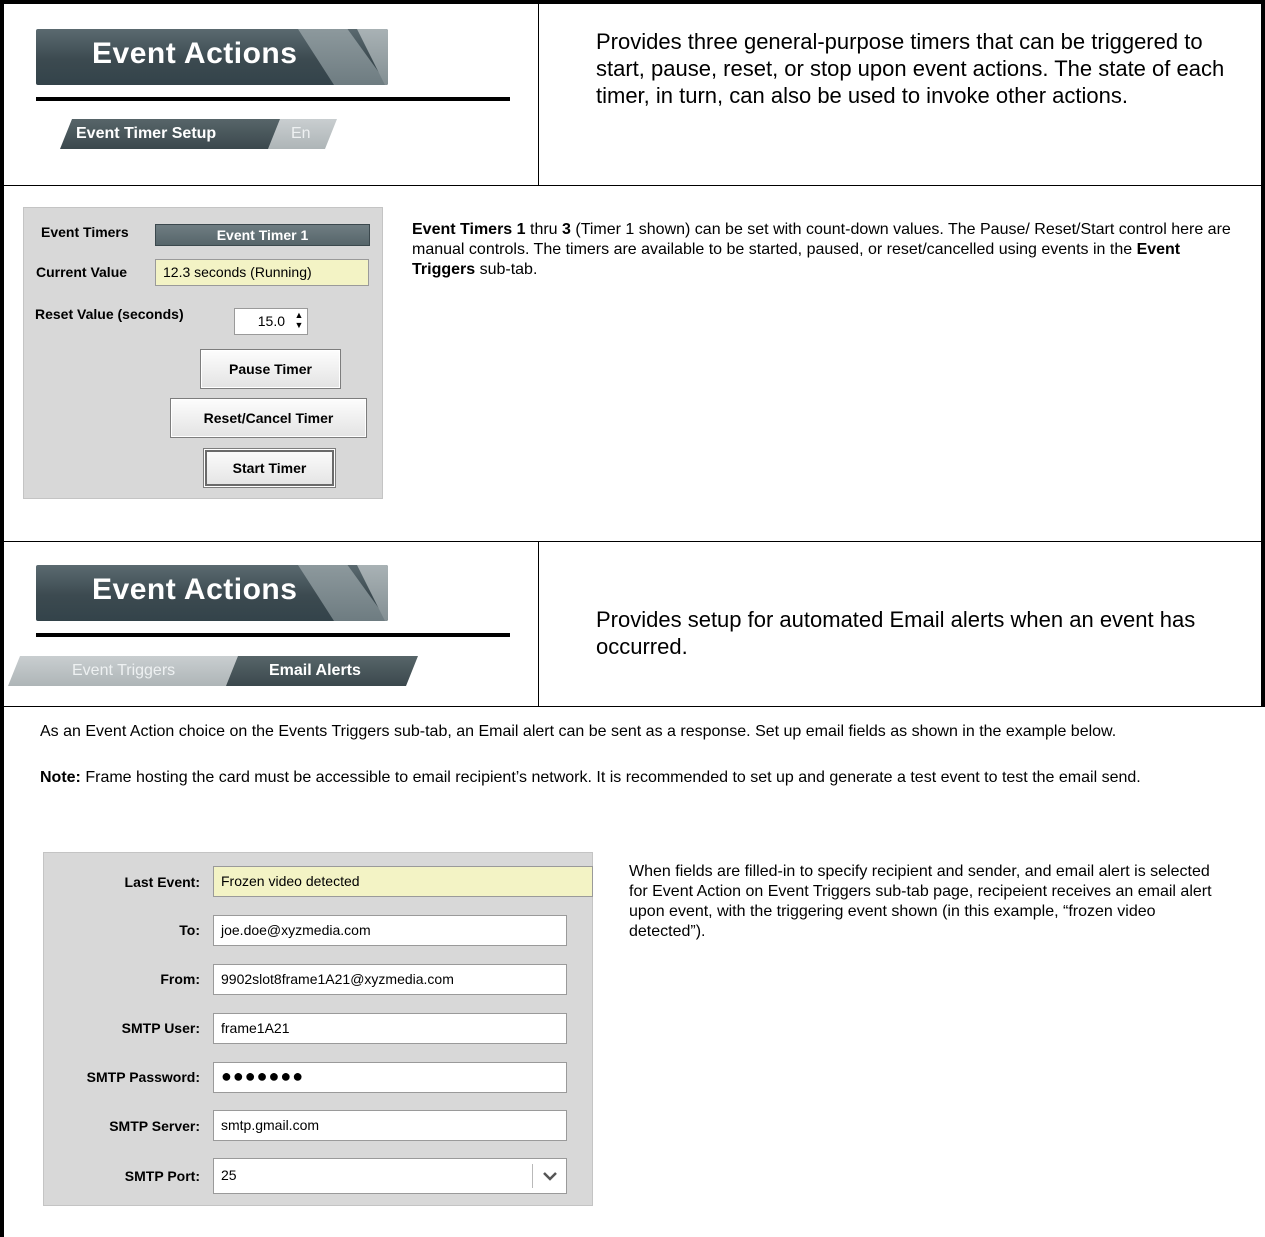 This screenshot has width=1265, height=1237. What do you see at coordinates (544, 229) in the screenshot?
I see `timer-text: thru` at bounding box center [544, 229].